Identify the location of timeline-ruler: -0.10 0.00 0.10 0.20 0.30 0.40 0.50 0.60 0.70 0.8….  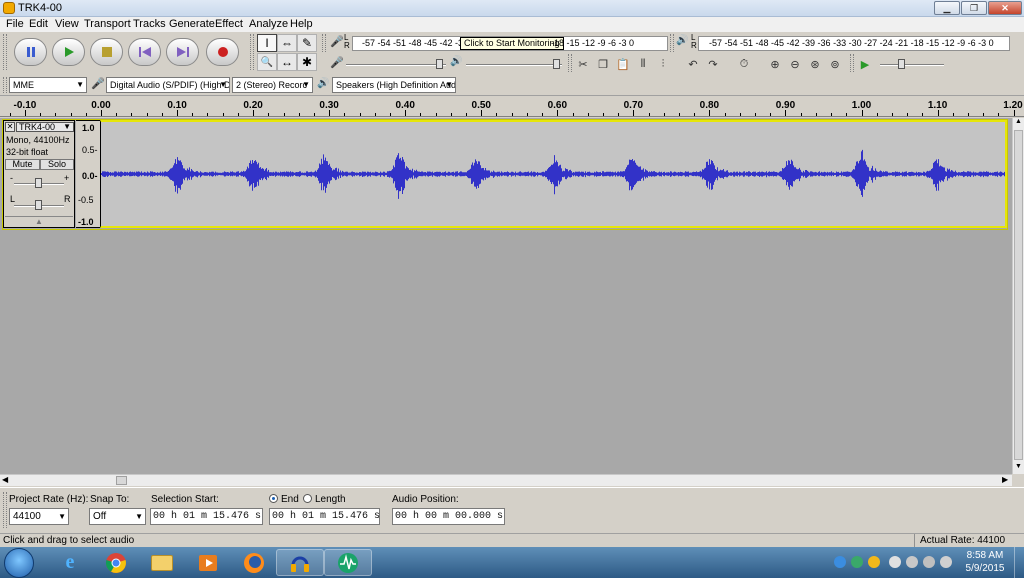
(512, 107).